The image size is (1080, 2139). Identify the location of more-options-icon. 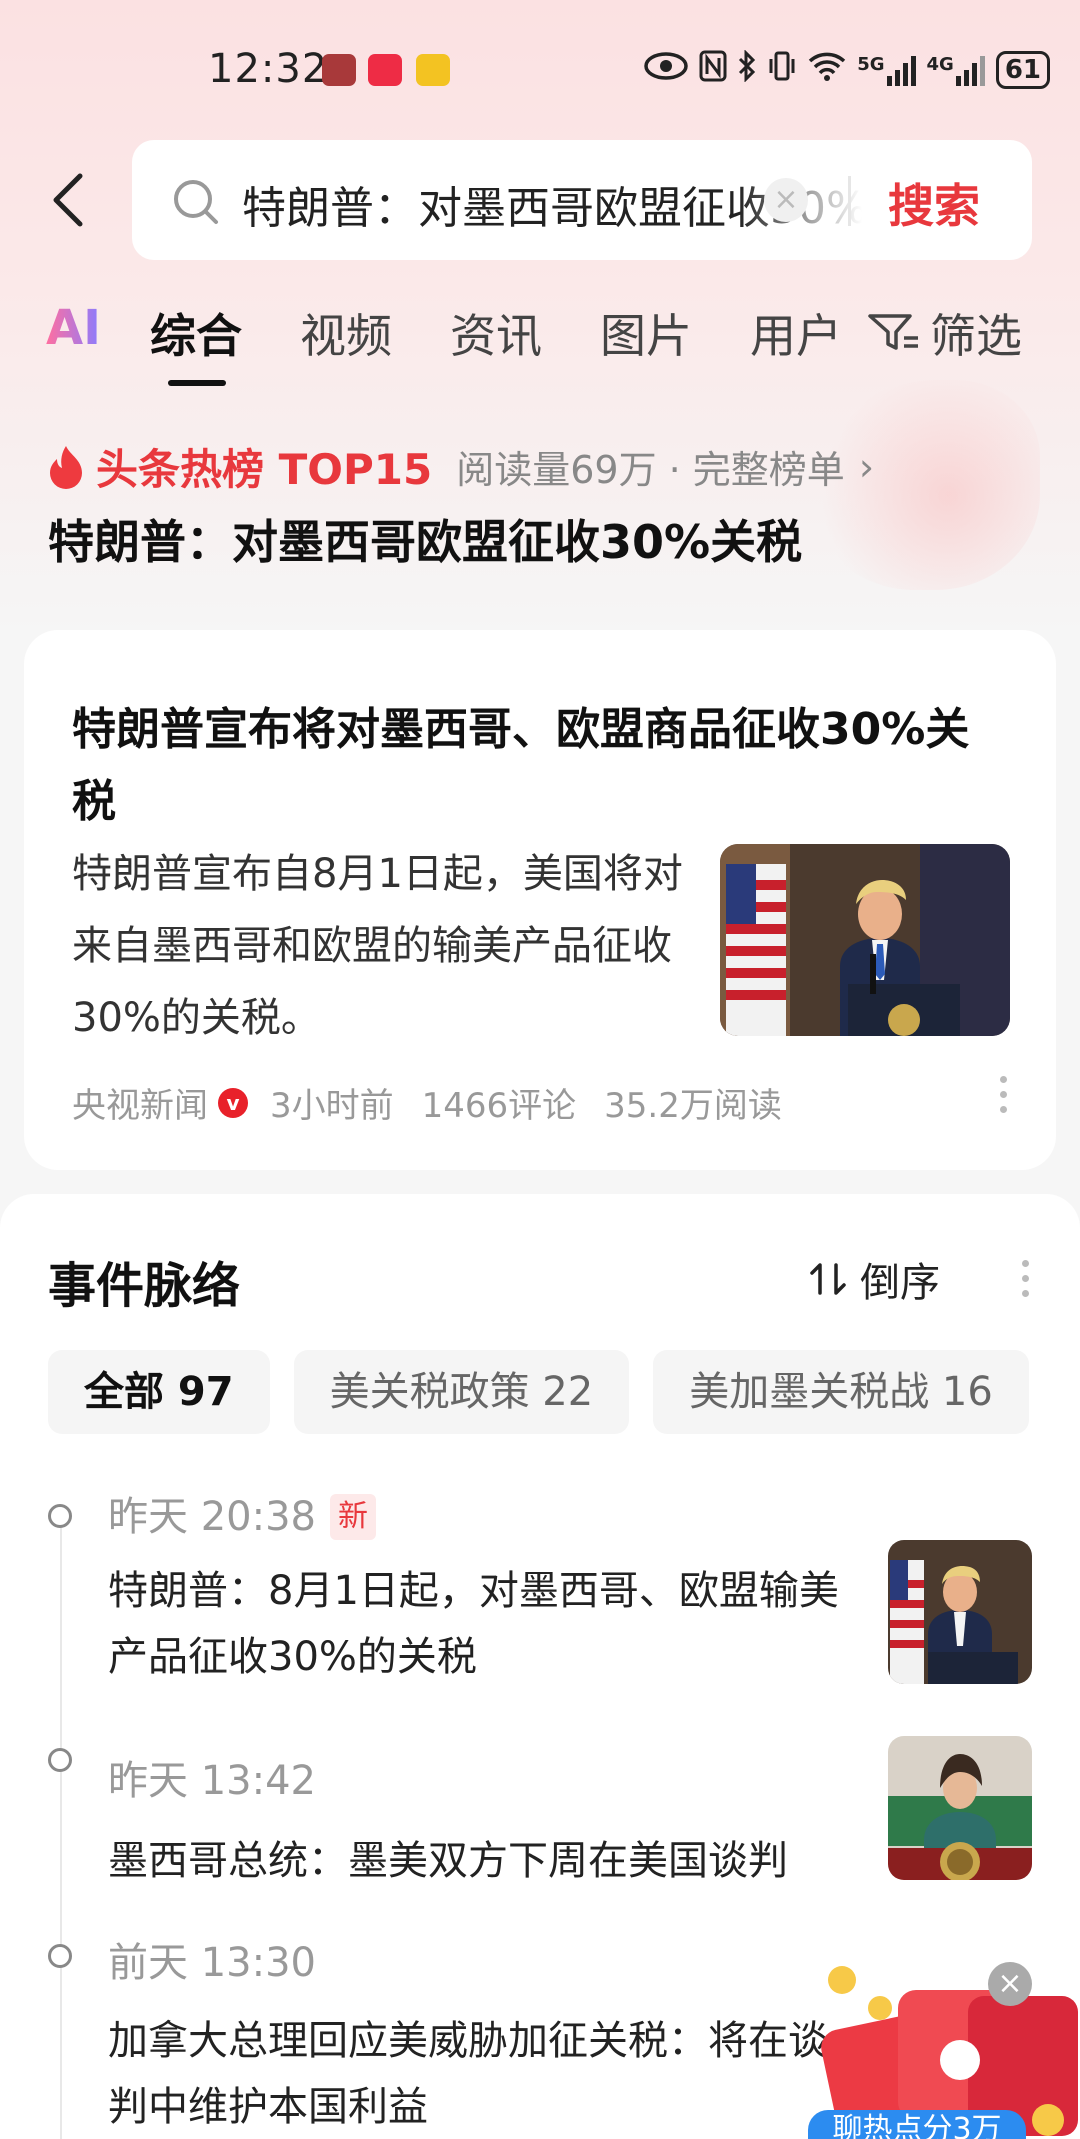
(1004, 1094).